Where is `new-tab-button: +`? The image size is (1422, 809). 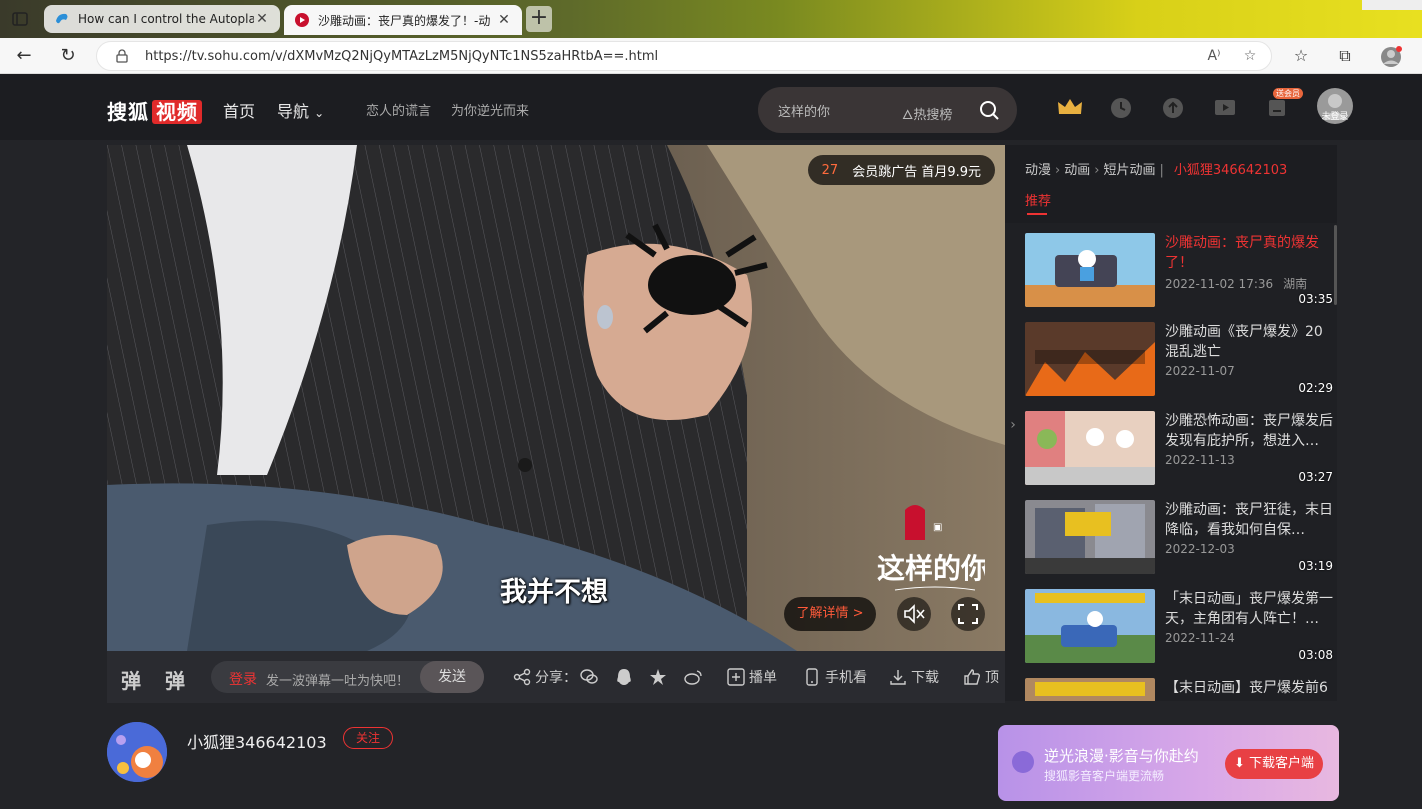 new-tab-button: + is located at coordinates (539, 19).